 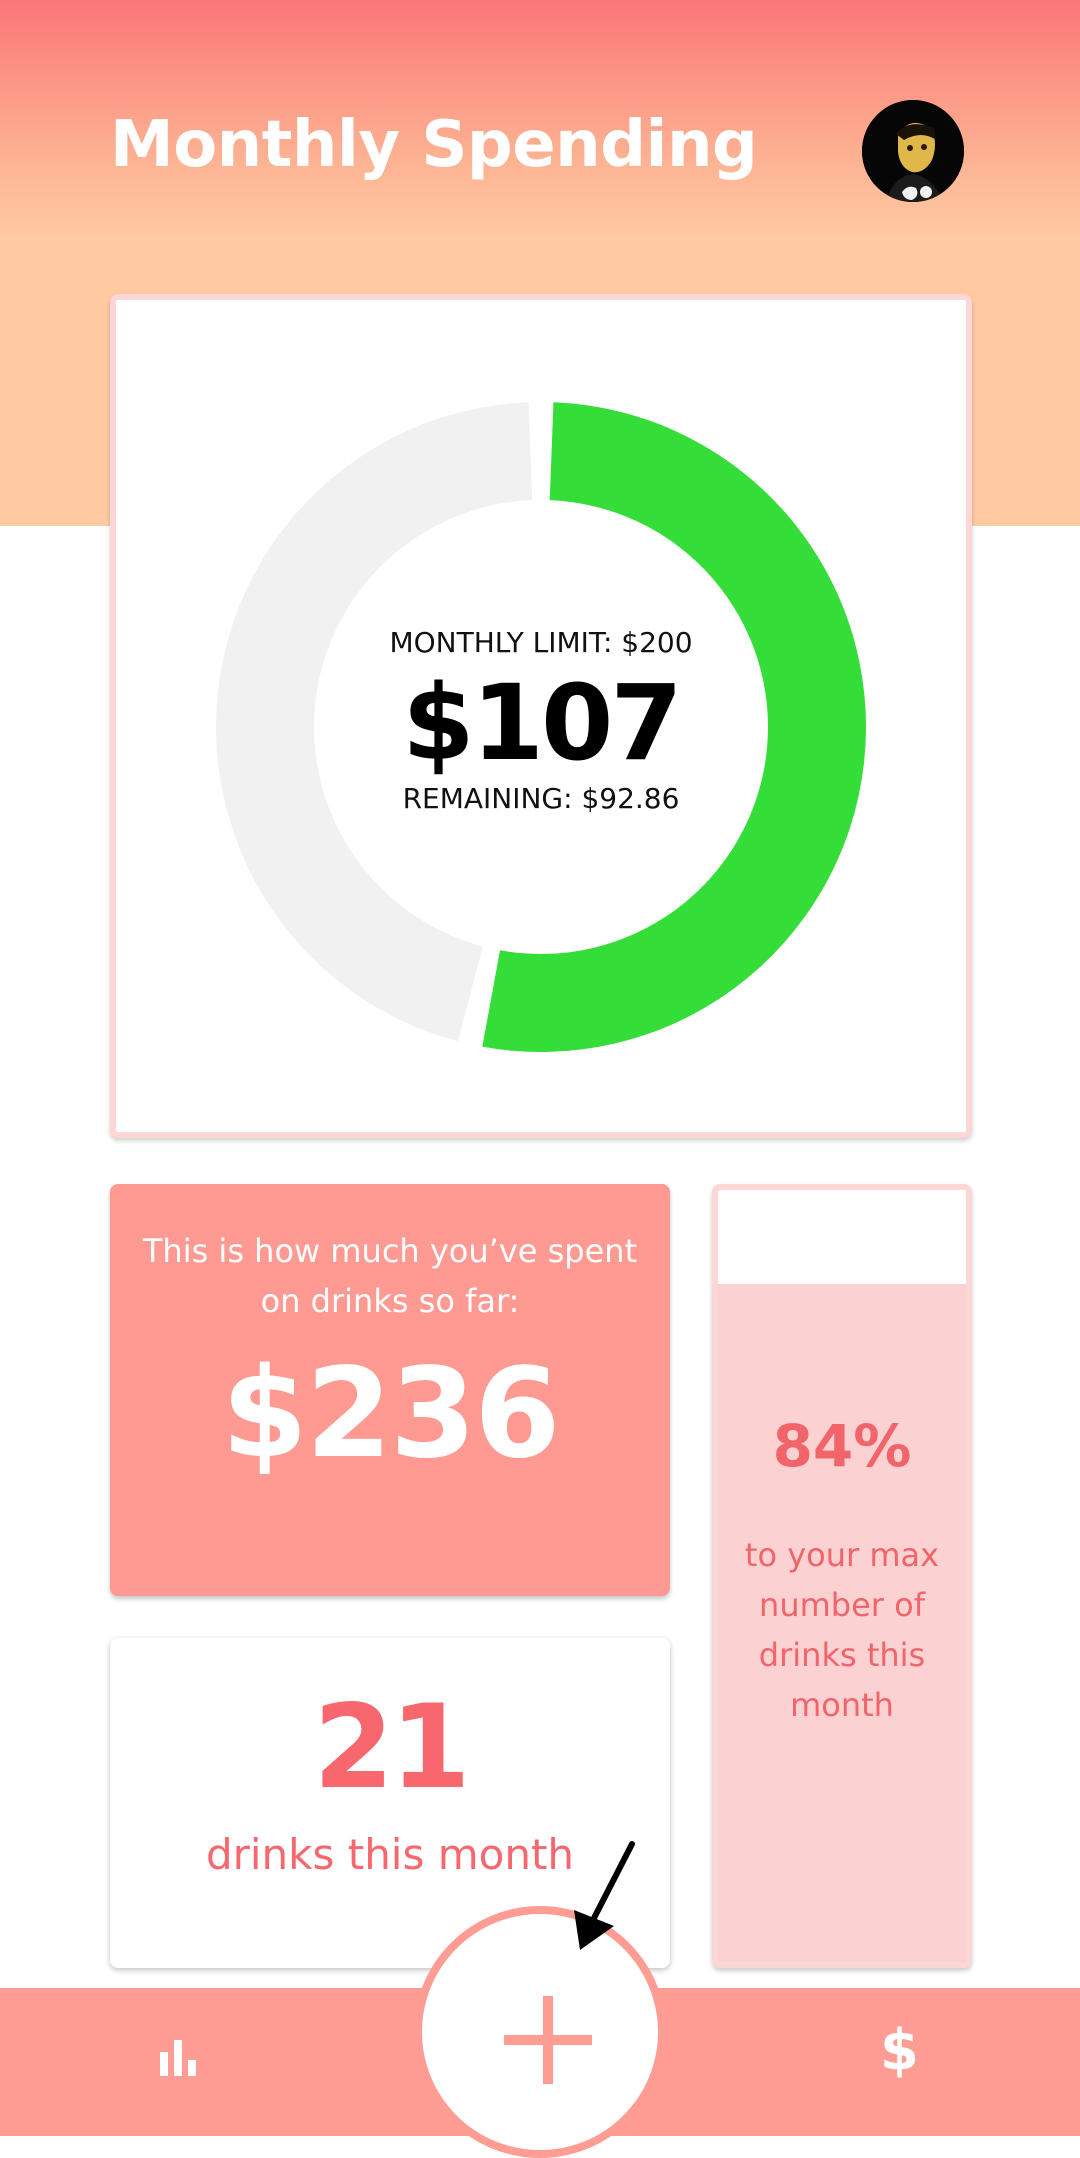 I want to click on plus-icon, so click(x=548, y=2040).